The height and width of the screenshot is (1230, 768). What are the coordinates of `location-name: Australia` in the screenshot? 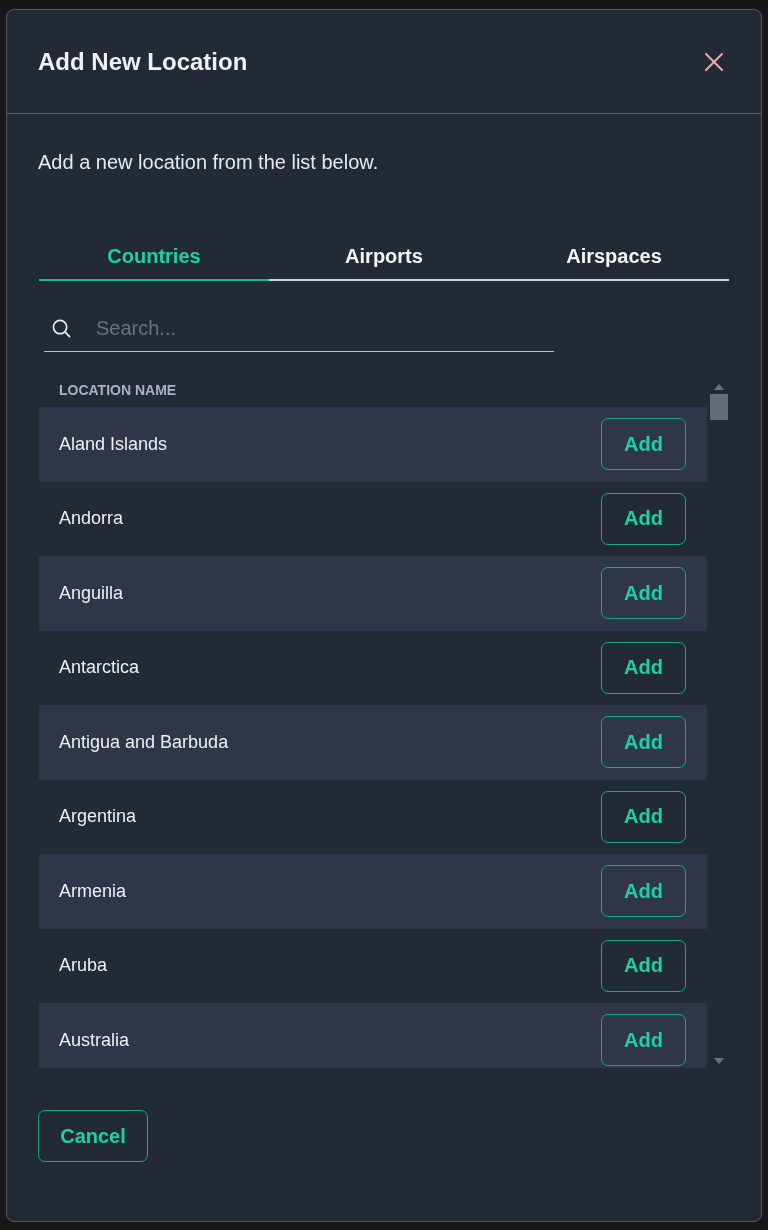 It's located at (94, 1040).